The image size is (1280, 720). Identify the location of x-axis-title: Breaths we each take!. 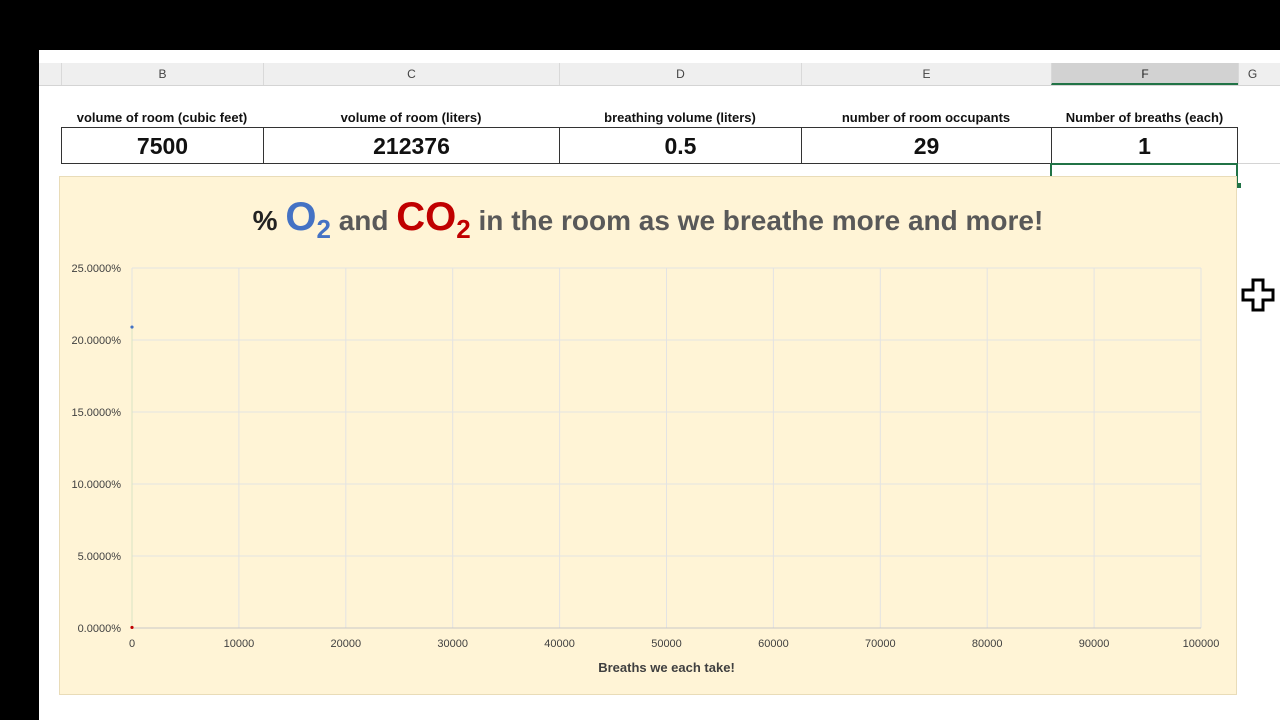
(666, 667).